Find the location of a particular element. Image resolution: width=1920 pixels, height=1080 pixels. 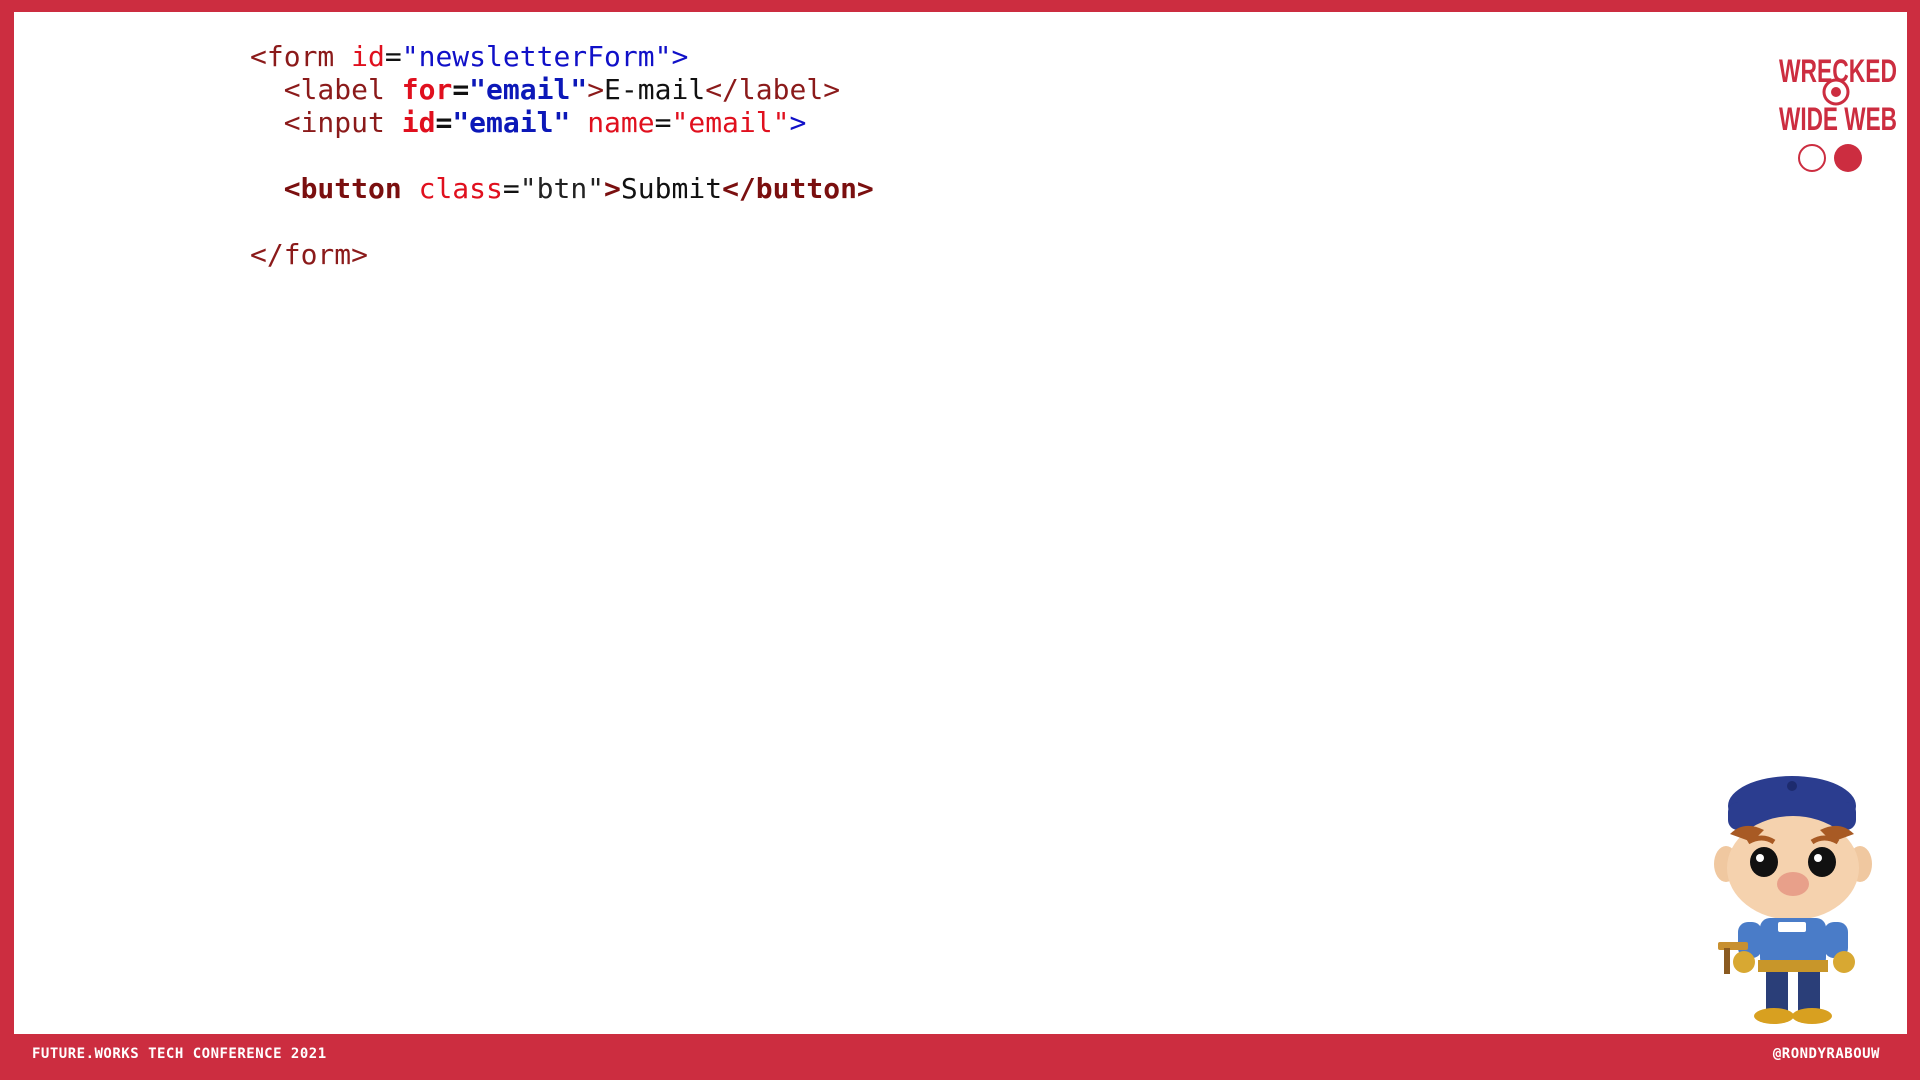

code-line-label: <label for="email">E-mail</label> is located at coordinates (562, 89).